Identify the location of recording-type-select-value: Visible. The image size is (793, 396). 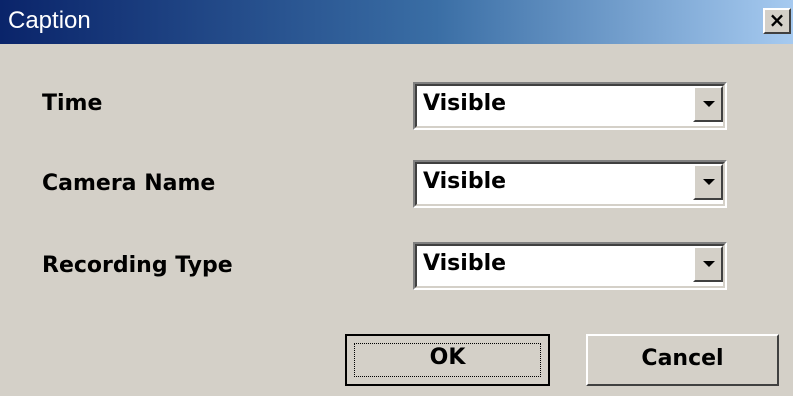
(465, 263).